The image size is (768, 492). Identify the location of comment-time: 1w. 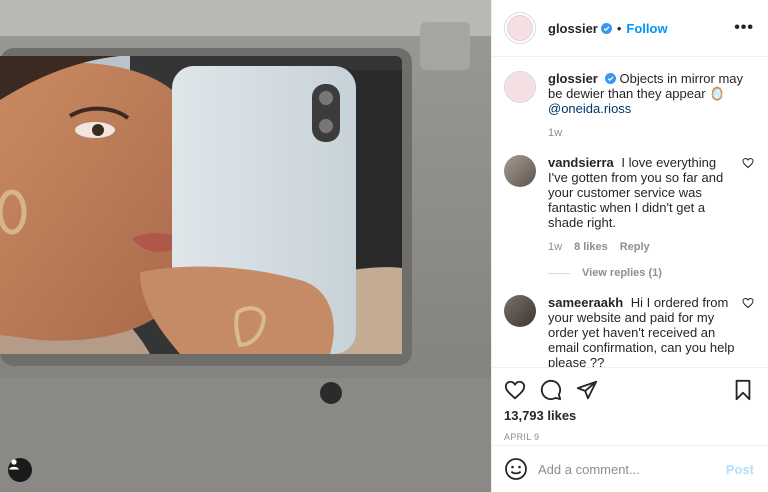
(555, 247).